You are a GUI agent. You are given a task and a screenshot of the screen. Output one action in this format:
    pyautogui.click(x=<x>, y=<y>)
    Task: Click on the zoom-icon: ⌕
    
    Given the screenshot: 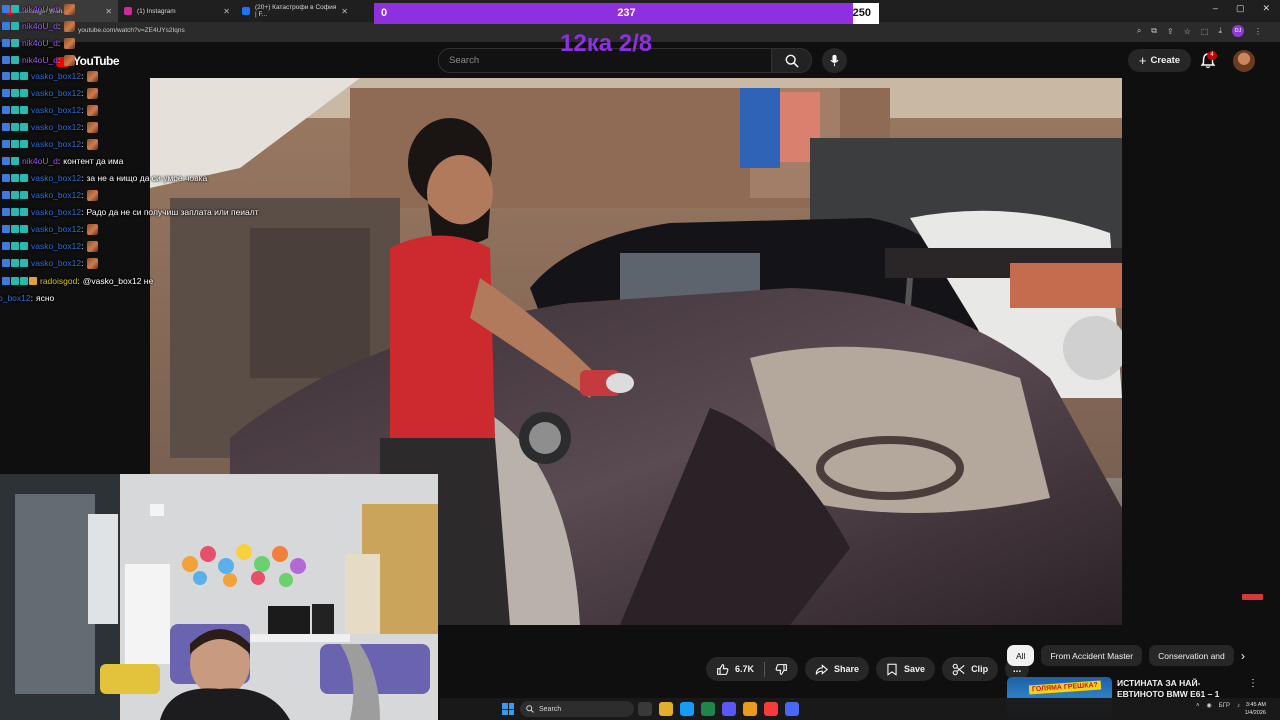 What is the action you would take?
    pyautogui.click(x=1139, y=31)
    